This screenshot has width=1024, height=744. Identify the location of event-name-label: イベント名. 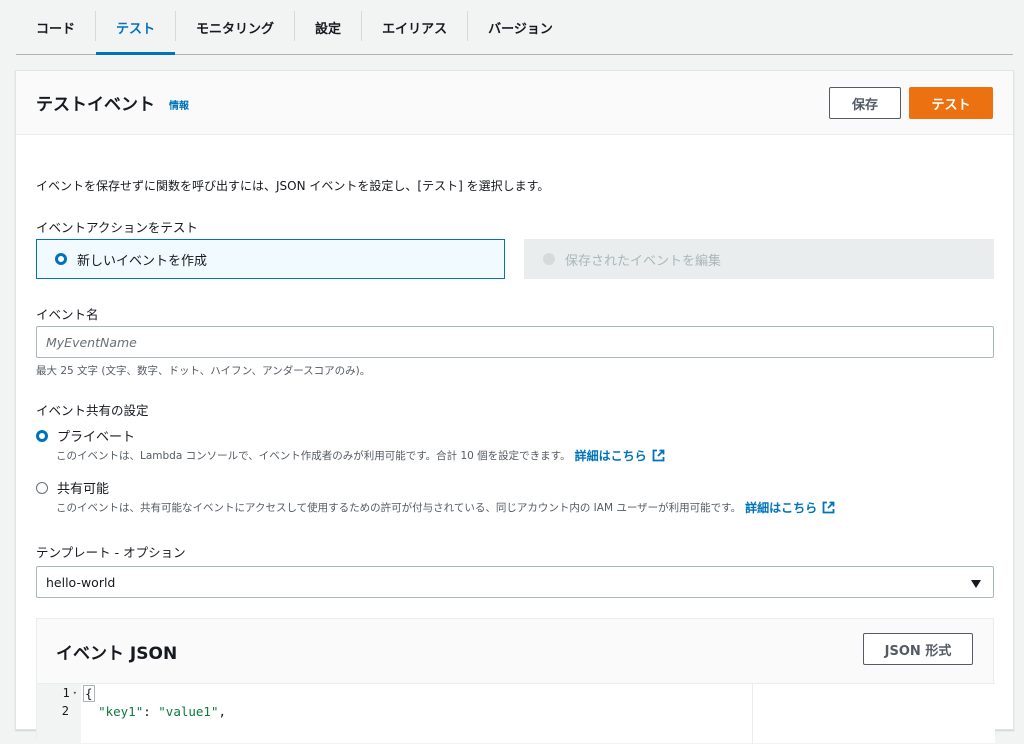
(67, 314).